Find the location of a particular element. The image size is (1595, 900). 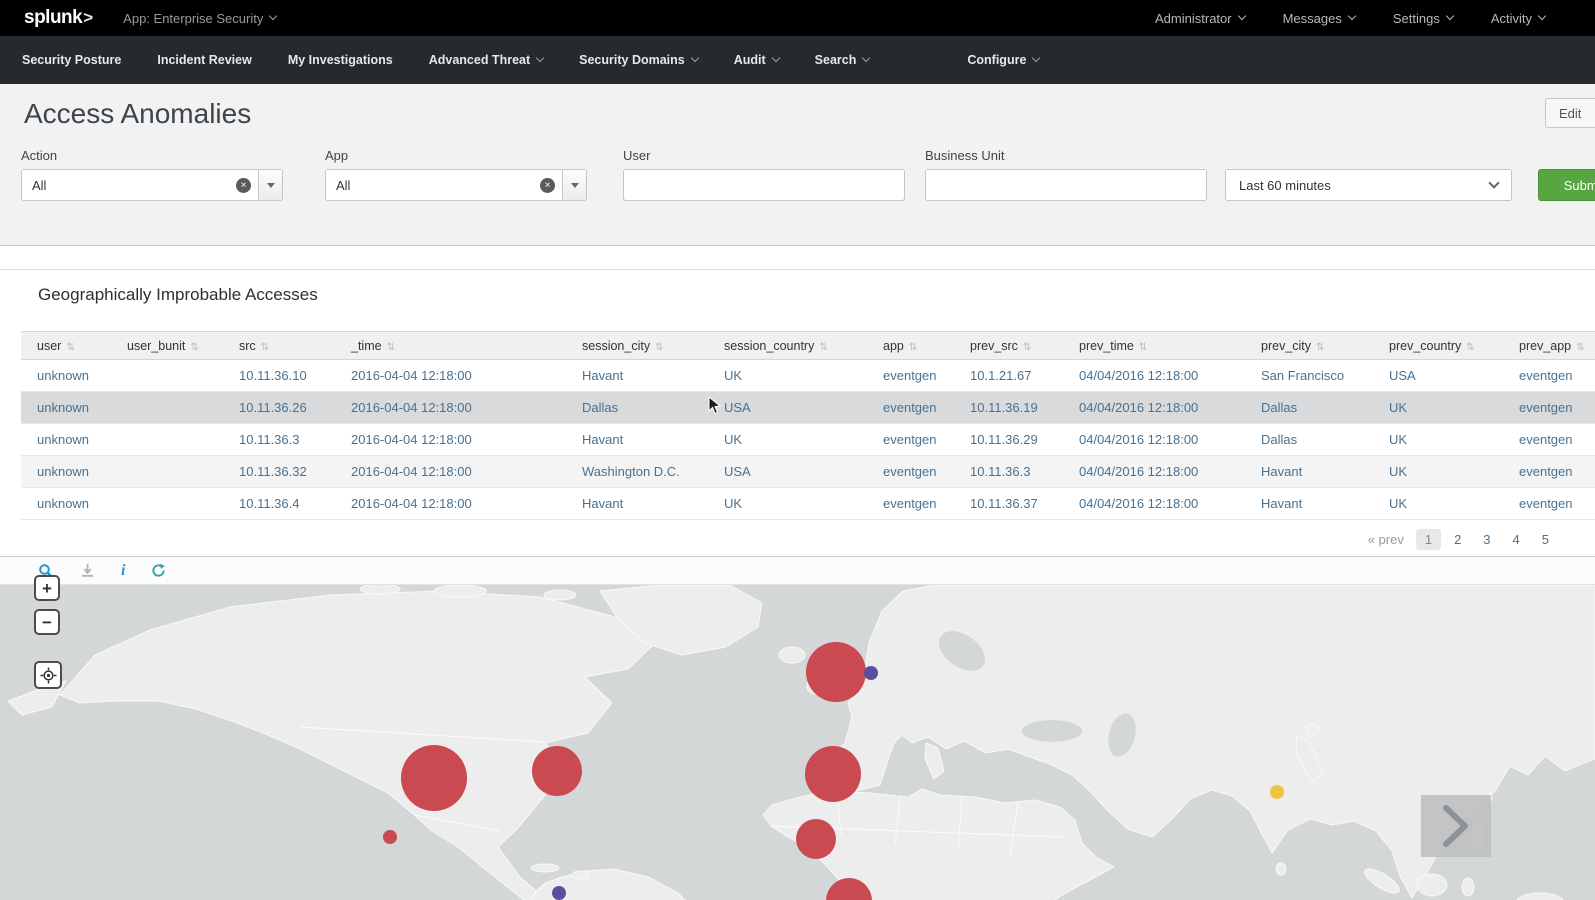

column-header-user: user ⇅ is located at coordinates (66, 345).